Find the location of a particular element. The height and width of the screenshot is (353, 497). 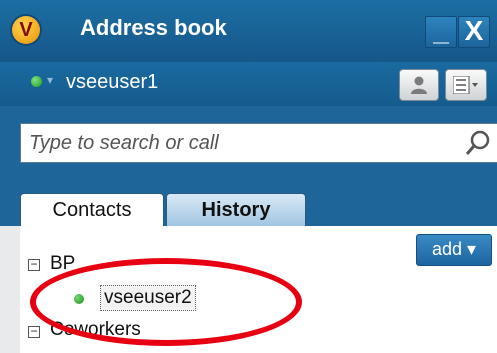

vsee-logo-icon: V is located at coordinates (26, 30).